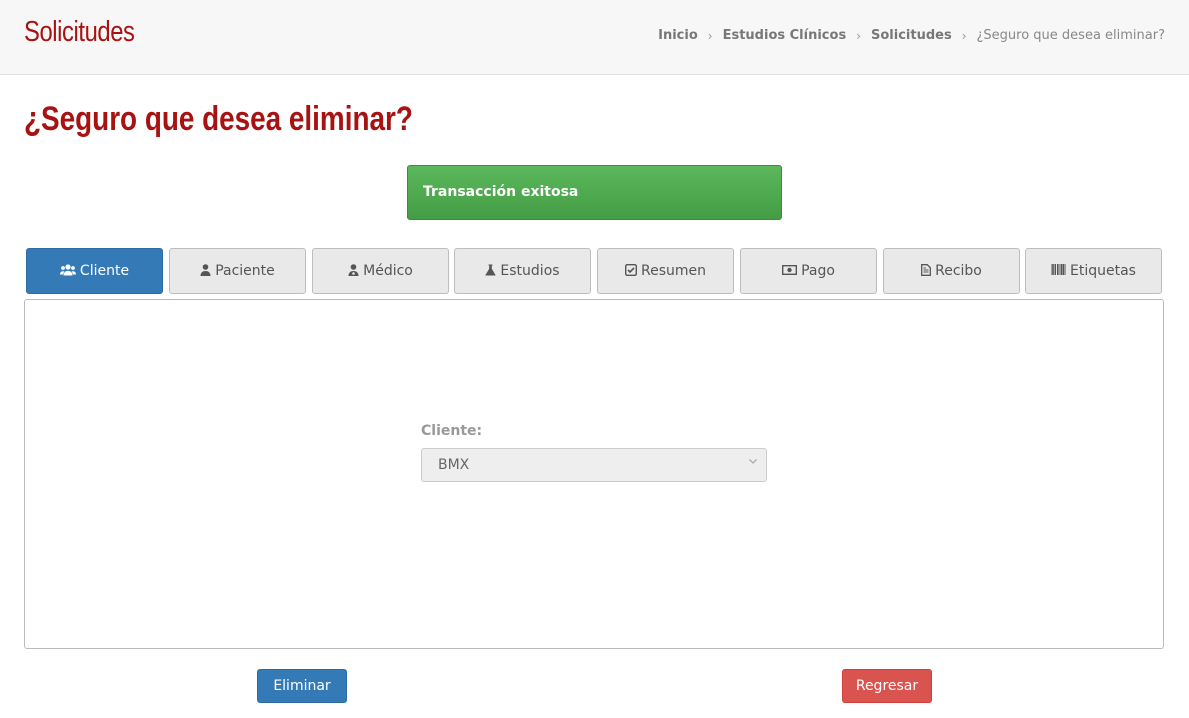 This screenshot has width=1189, height=718. I want to click on tab-etiquetas: Etiquetas, so click(1093, 271).